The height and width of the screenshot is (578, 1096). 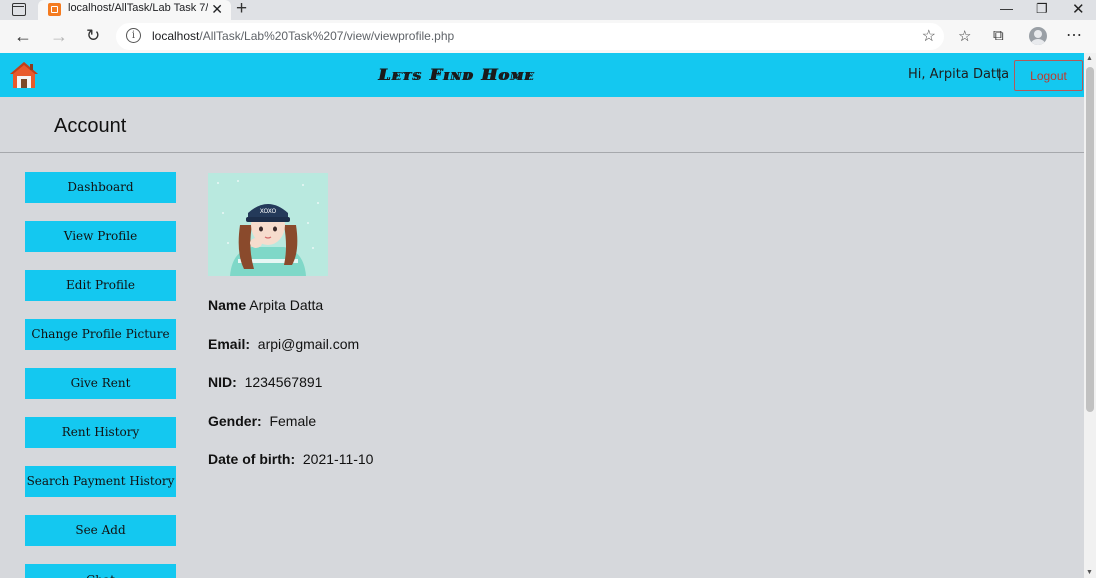 What do you see at coordinates (964, 36) in the screenshot?
I see `favorites-icon: ☆` at bounding box center [964, 36].